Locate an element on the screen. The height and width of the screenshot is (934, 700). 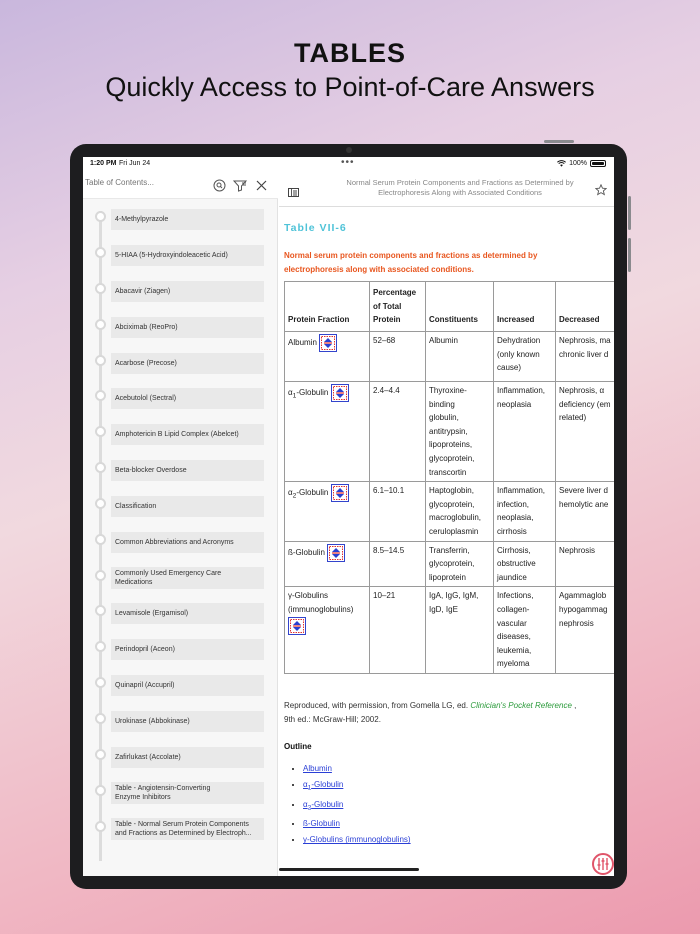
toc-item: Zafirlukast (Accolate) is located at coordinates (187, 757).